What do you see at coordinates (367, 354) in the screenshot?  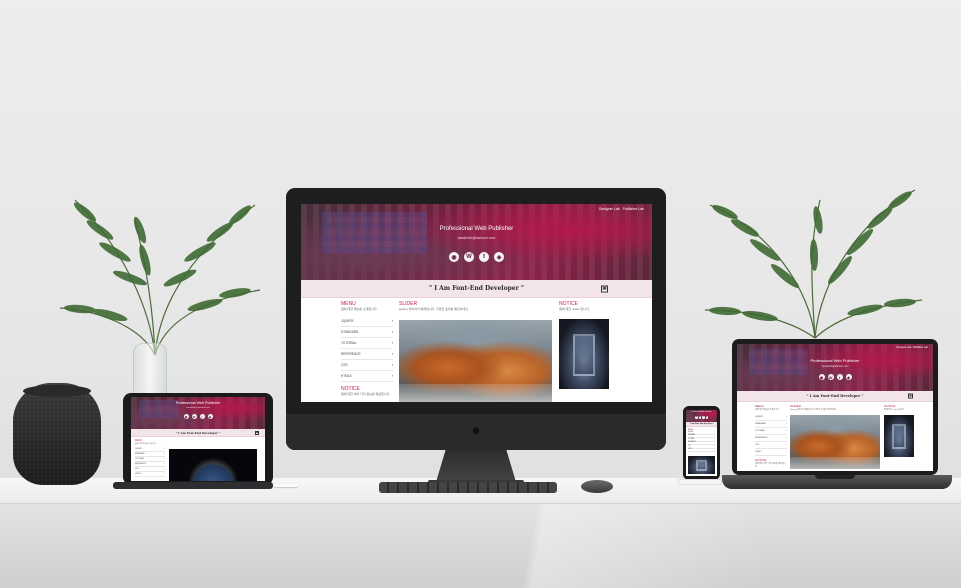 I see `menu-item-reference: REFERENCE ›` at bounding box center [367, 354].